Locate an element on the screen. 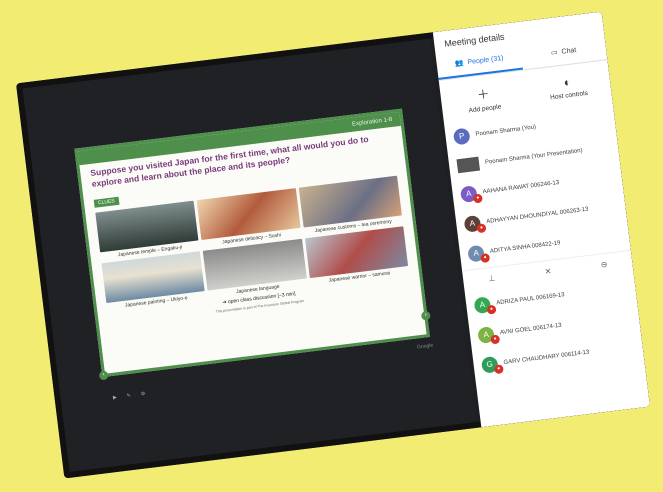 The height and width of the screenshot is (492, 663). slide-toolbar: ▶ ✎ ⚙ is located at coordinates (212, 386).